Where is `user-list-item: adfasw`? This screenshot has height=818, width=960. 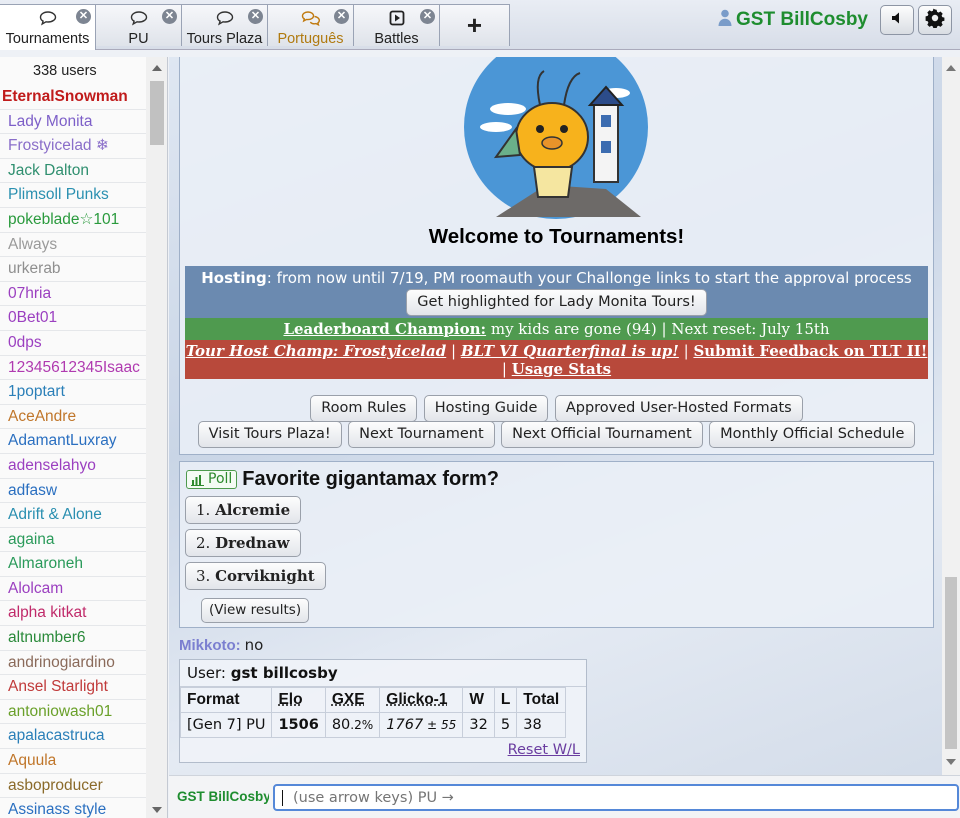 user-list-item: adfasw is located at coordinates (73, 491).